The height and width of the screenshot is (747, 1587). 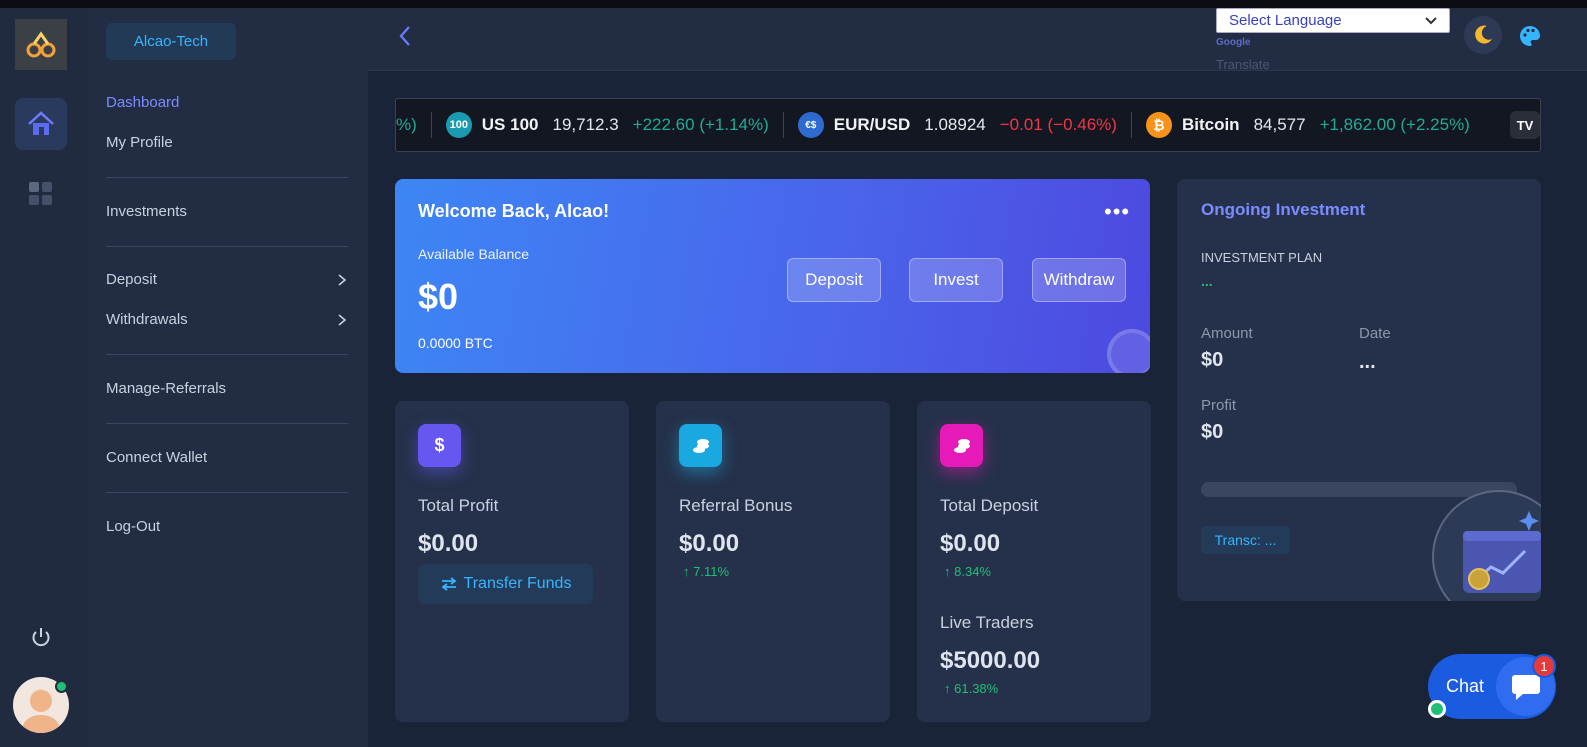 What do you see at coordinates (512, 561) in the screenshot?
I see `total-profit-card: $ Total Profit $0.00 Transfer Funds` at bounding box center [512, 561].